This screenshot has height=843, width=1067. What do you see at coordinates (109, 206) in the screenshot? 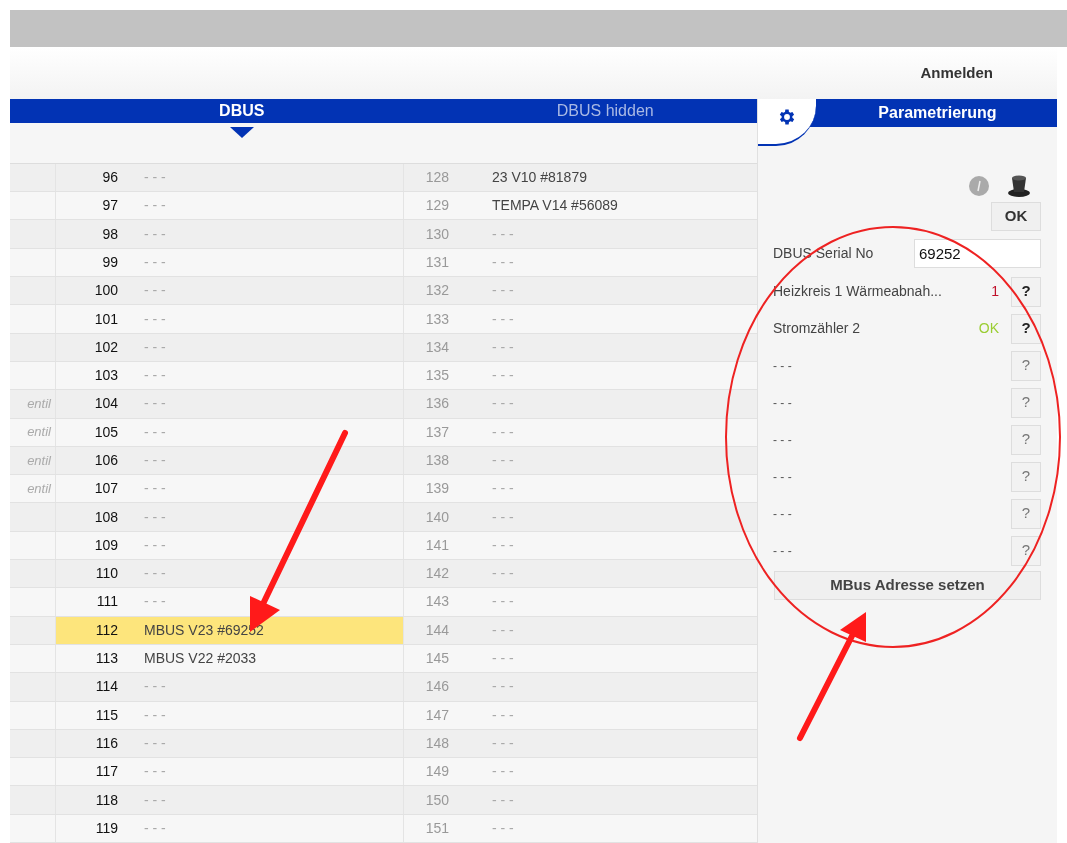
I see `table-cell-text: 97` at bounding box center [109, 206].